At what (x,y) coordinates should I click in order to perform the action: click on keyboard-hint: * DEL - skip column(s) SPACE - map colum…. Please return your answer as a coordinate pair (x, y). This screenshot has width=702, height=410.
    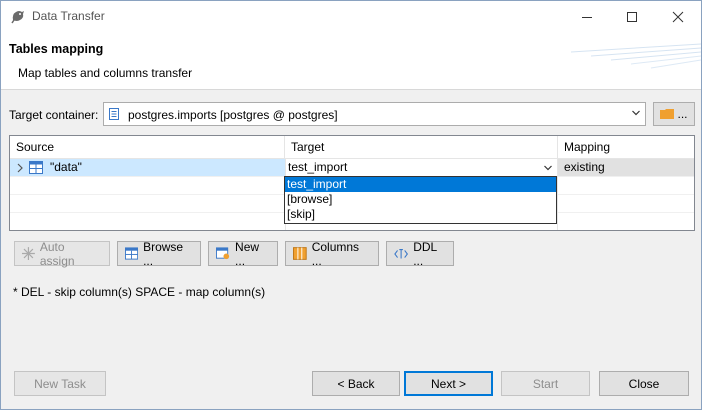
    Looking at the image, I should click on (139, 292).